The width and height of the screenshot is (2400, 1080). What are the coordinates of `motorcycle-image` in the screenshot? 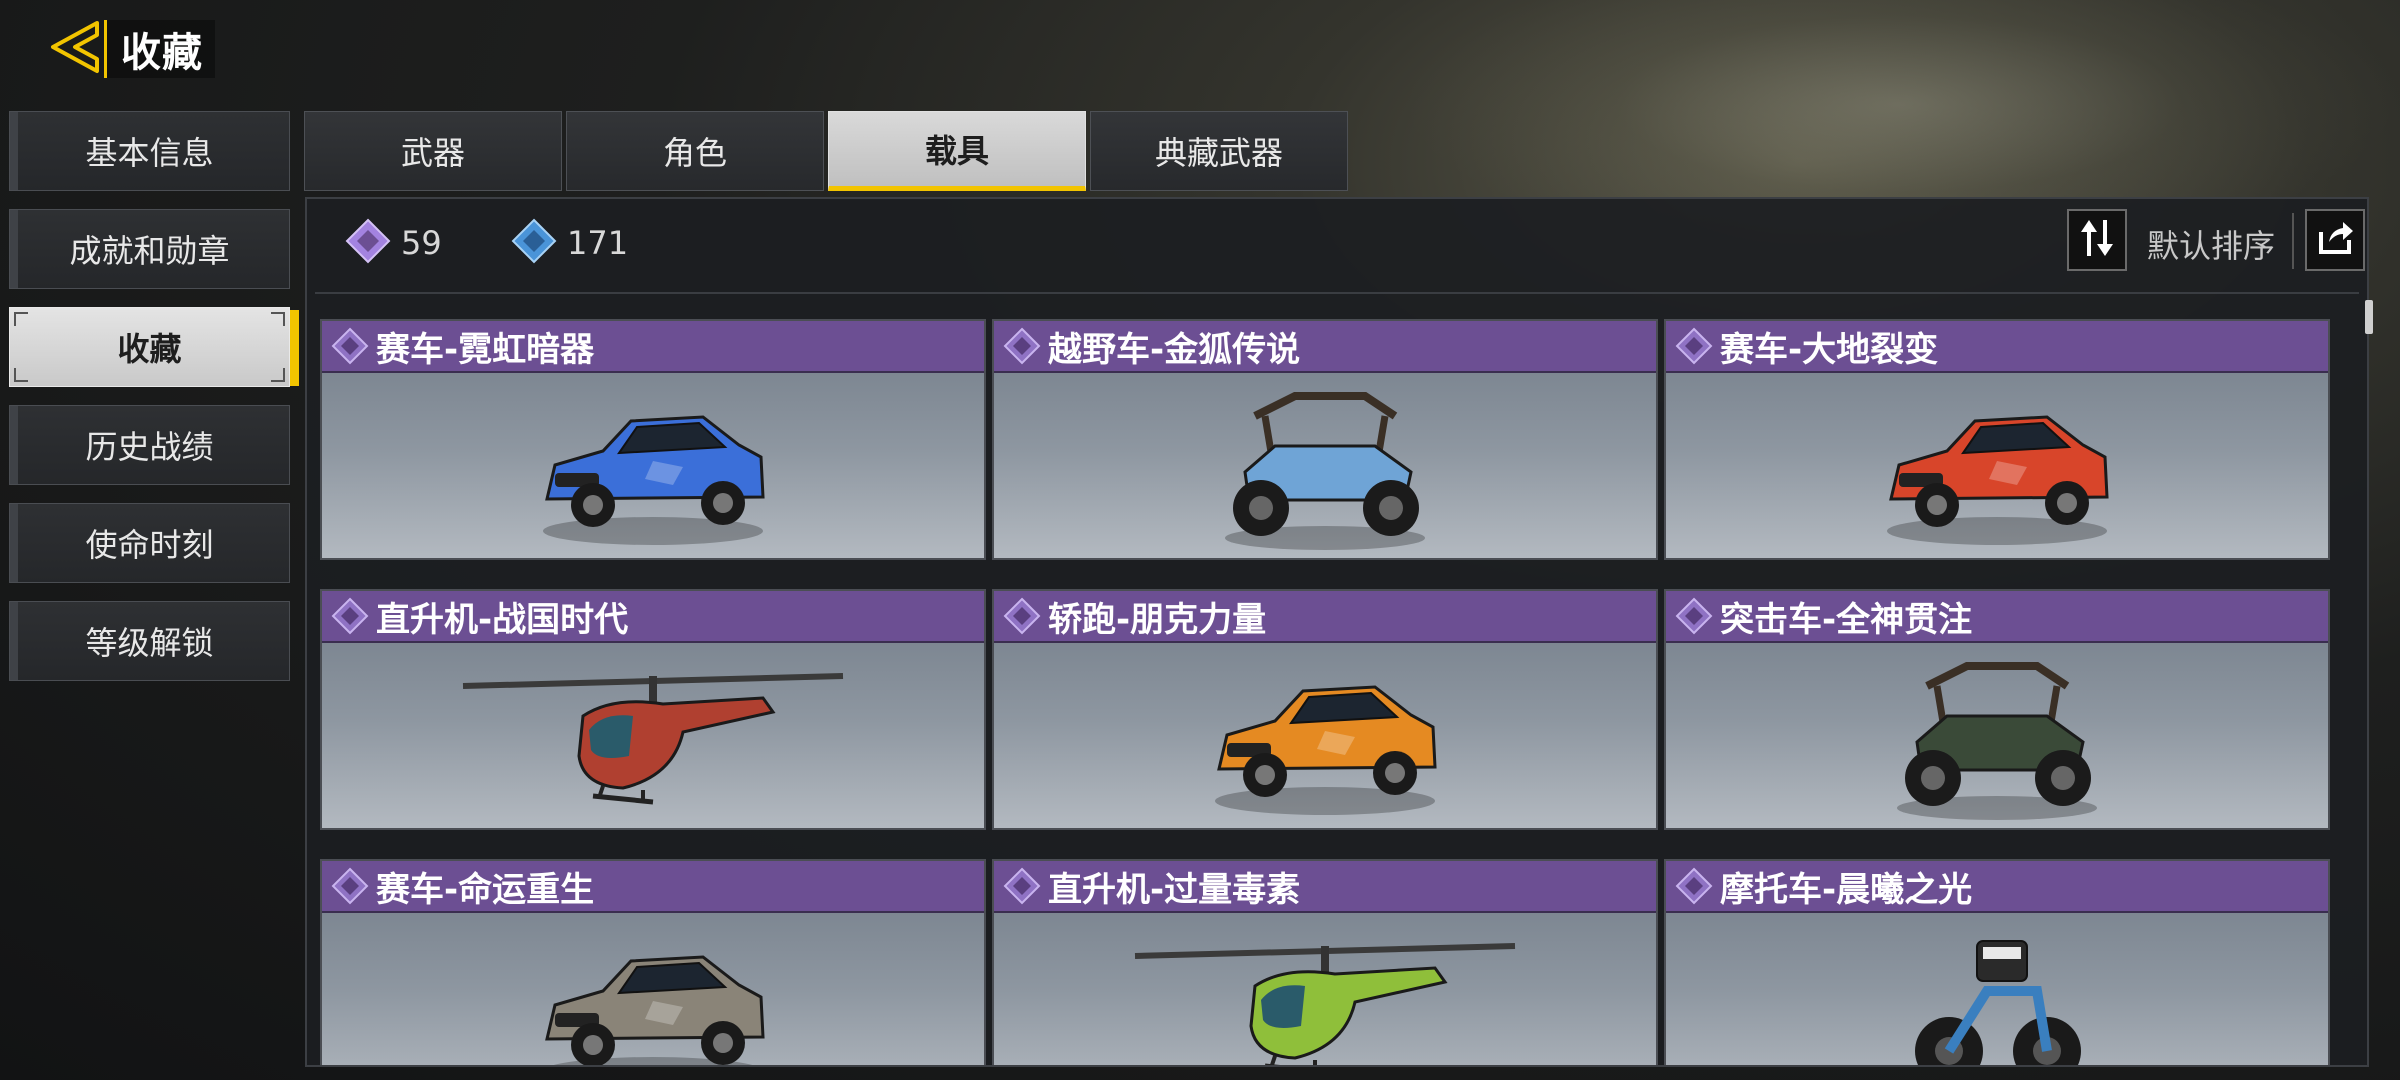 It's located at (1997, 989).